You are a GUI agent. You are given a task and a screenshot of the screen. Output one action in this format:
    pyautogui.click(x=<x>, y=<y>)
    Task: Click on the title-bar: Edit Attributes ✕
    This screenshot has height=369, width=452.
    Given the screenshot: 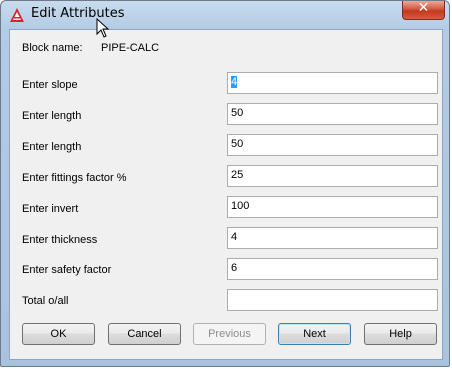 What is the action you would take?
    pyautogui.click(x=225, y=14)
    